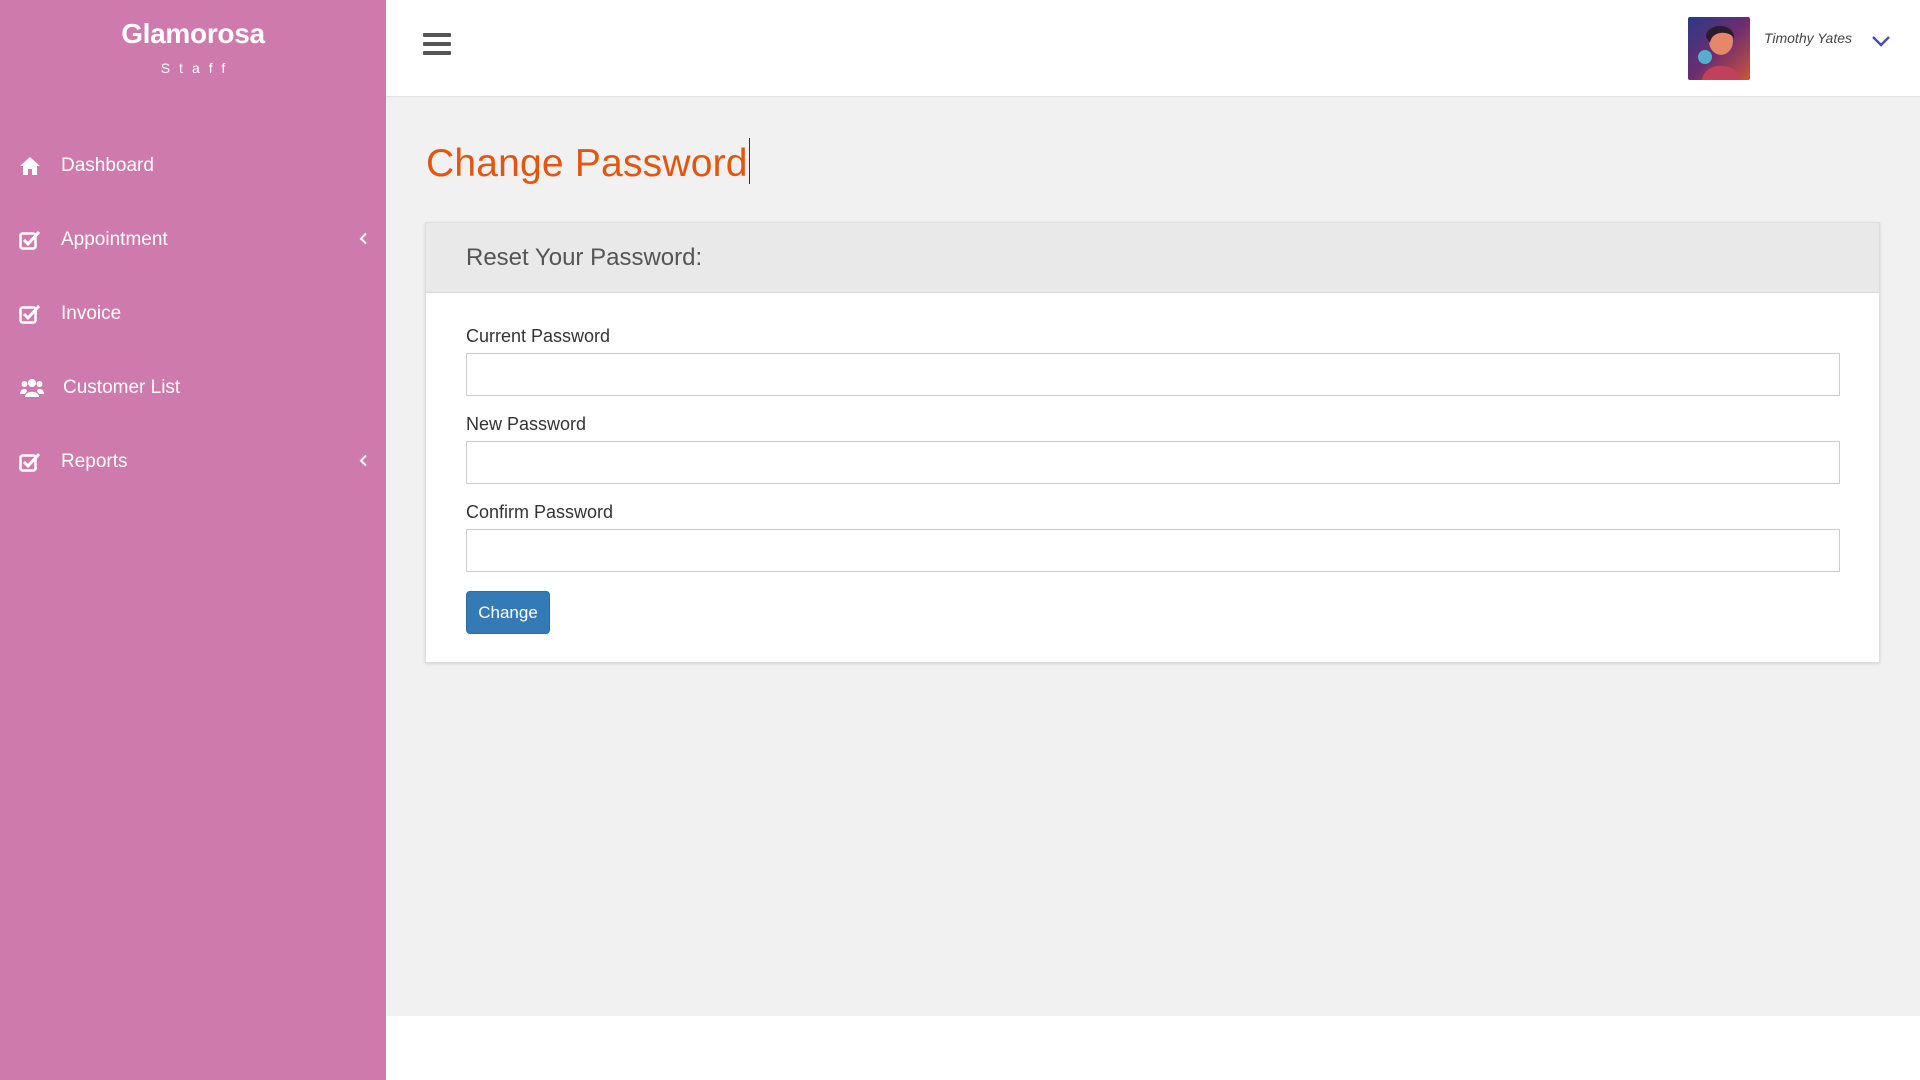 This screenshot has height=1080, width=1920. What do you see at coordinates (540, 512) in the screenshot?
I see `confirm-password-label: Confirm Password` at bounding box center [540, 512].